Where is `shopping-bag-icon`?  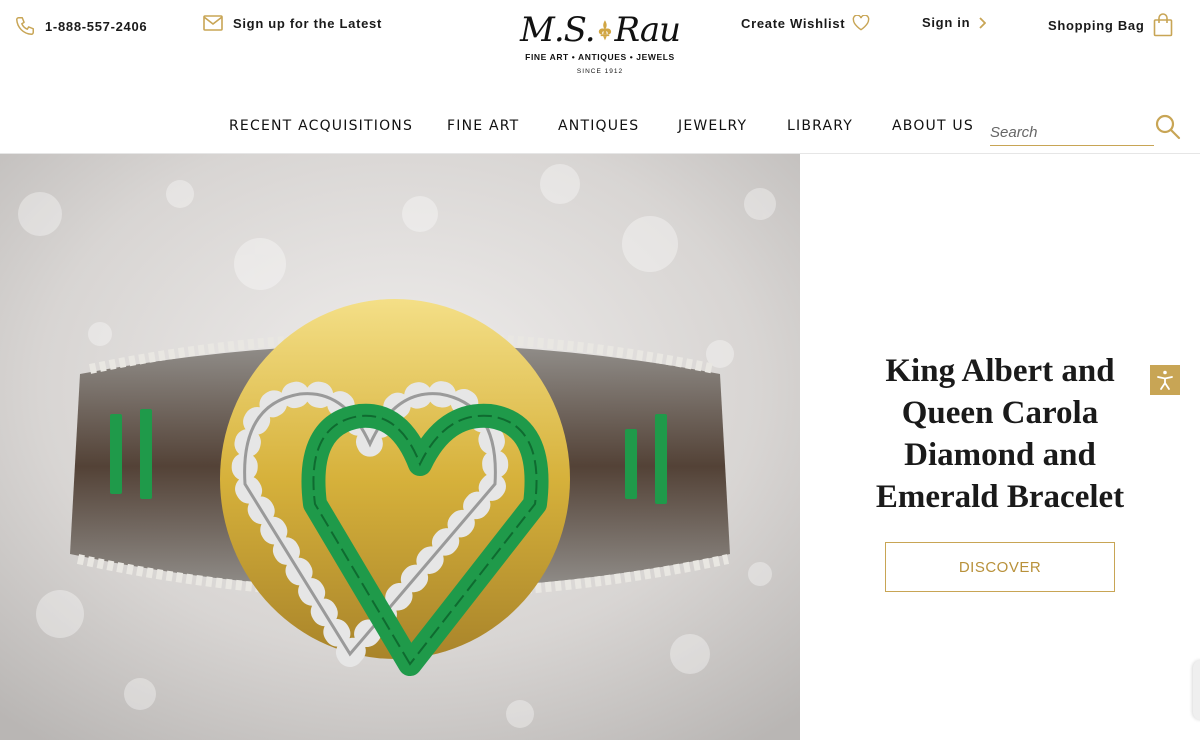 shopping-bag-icon is located at coordinates (1162, 25).